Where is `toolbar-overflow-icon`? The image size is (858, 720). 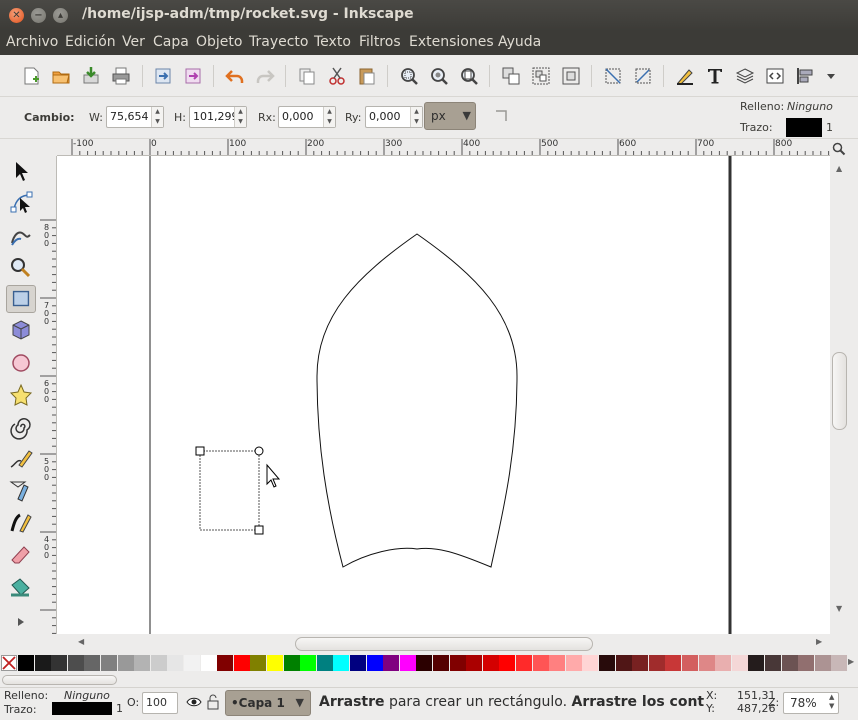
toolbar-overflow-icon is located at coordinates (831, 76).